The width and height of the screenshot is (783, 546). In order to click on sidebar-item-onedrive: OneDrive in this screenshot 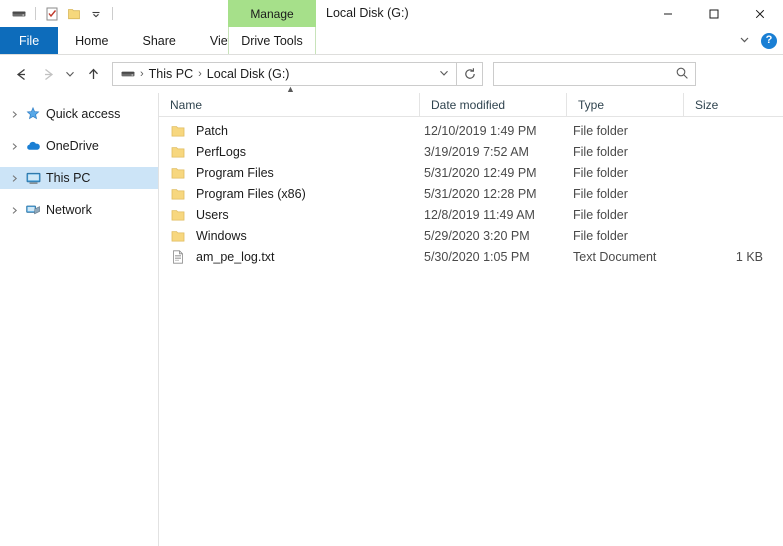, I will do `click(79, 146)`.